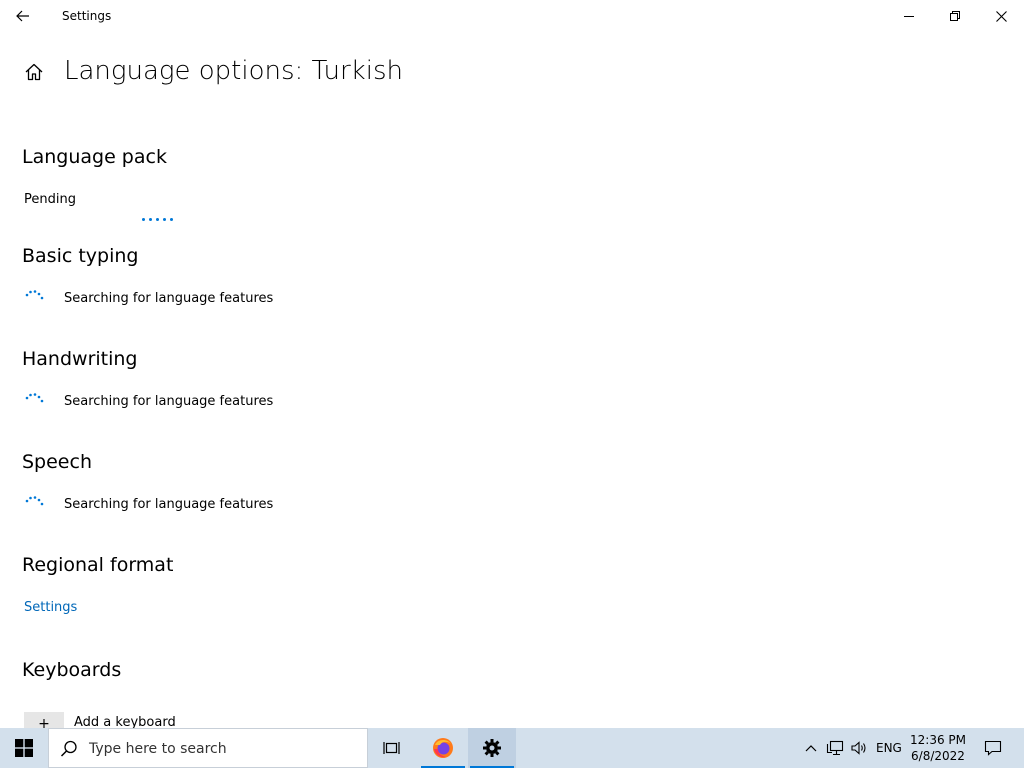  What do you see at coordinates (94, 157) in the screenshot?
I see `language-pack-heading: Language pack` at bounding box center [94, 157].